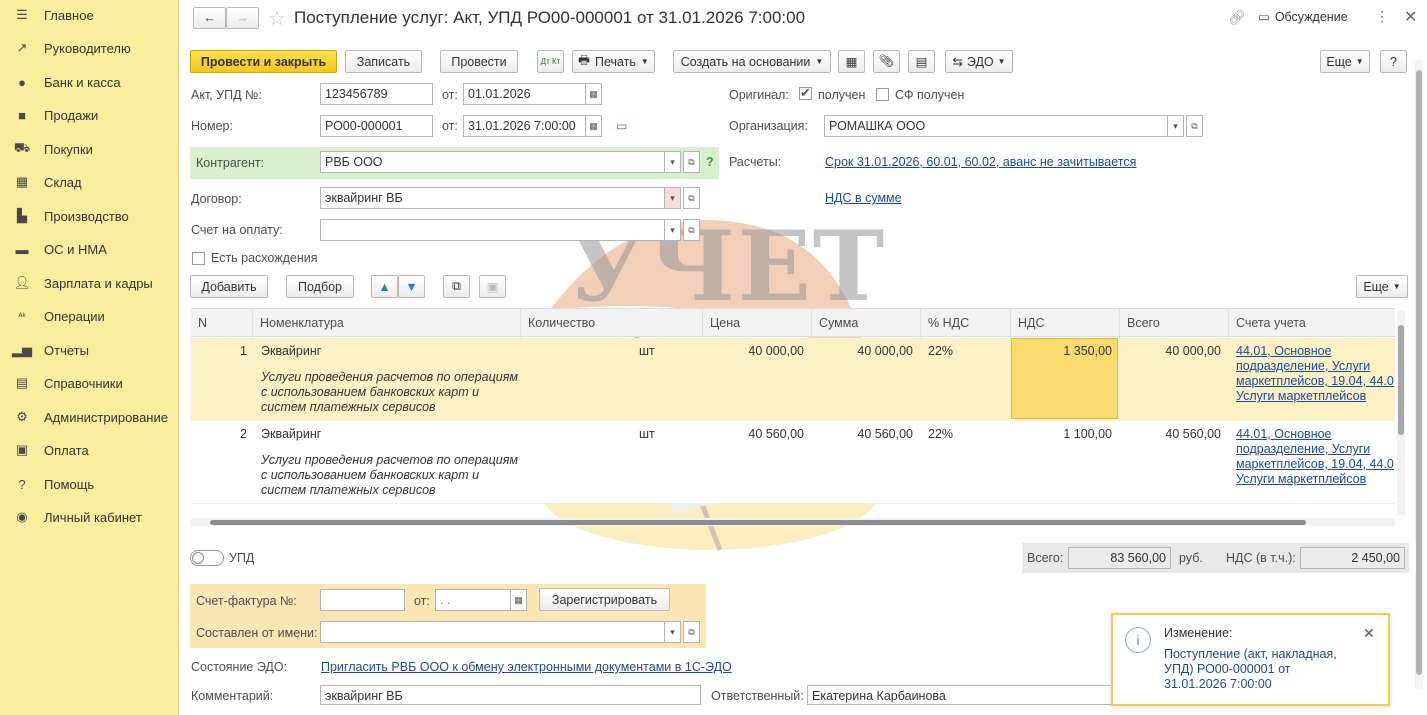  I want to click on move-down-button: ▼, so click(411, 286).